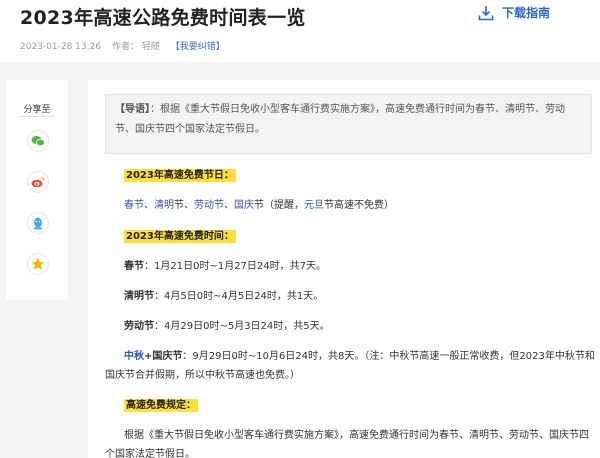 Image resolution: width=600 pixels, height=458 pixels. What do you see at coordinates (224, 296) in the screenshot?
I see `time-row-qingming: 清明节：4月5日0时~4月5日24时，共1天。` at bounding box center [224, 296].